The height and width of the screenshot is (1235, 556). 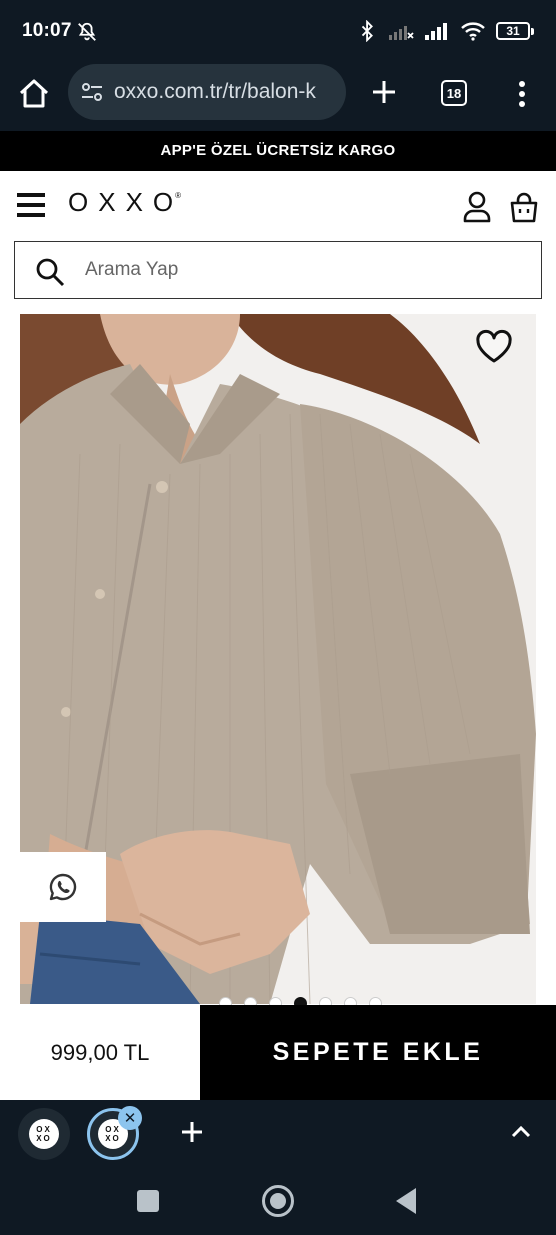 I want to click on wifi-icon, so click(x=473, y=31).